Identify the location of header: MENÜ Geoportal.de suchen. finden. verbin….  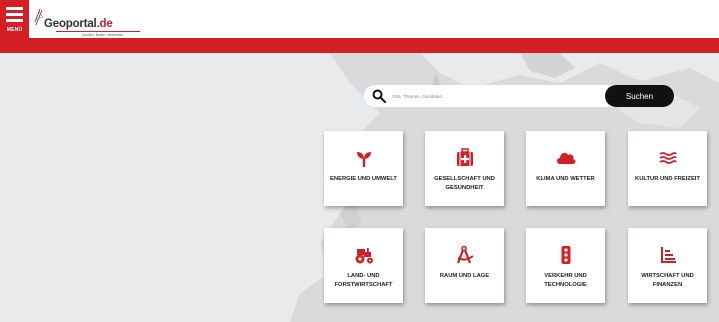
(359, 20).